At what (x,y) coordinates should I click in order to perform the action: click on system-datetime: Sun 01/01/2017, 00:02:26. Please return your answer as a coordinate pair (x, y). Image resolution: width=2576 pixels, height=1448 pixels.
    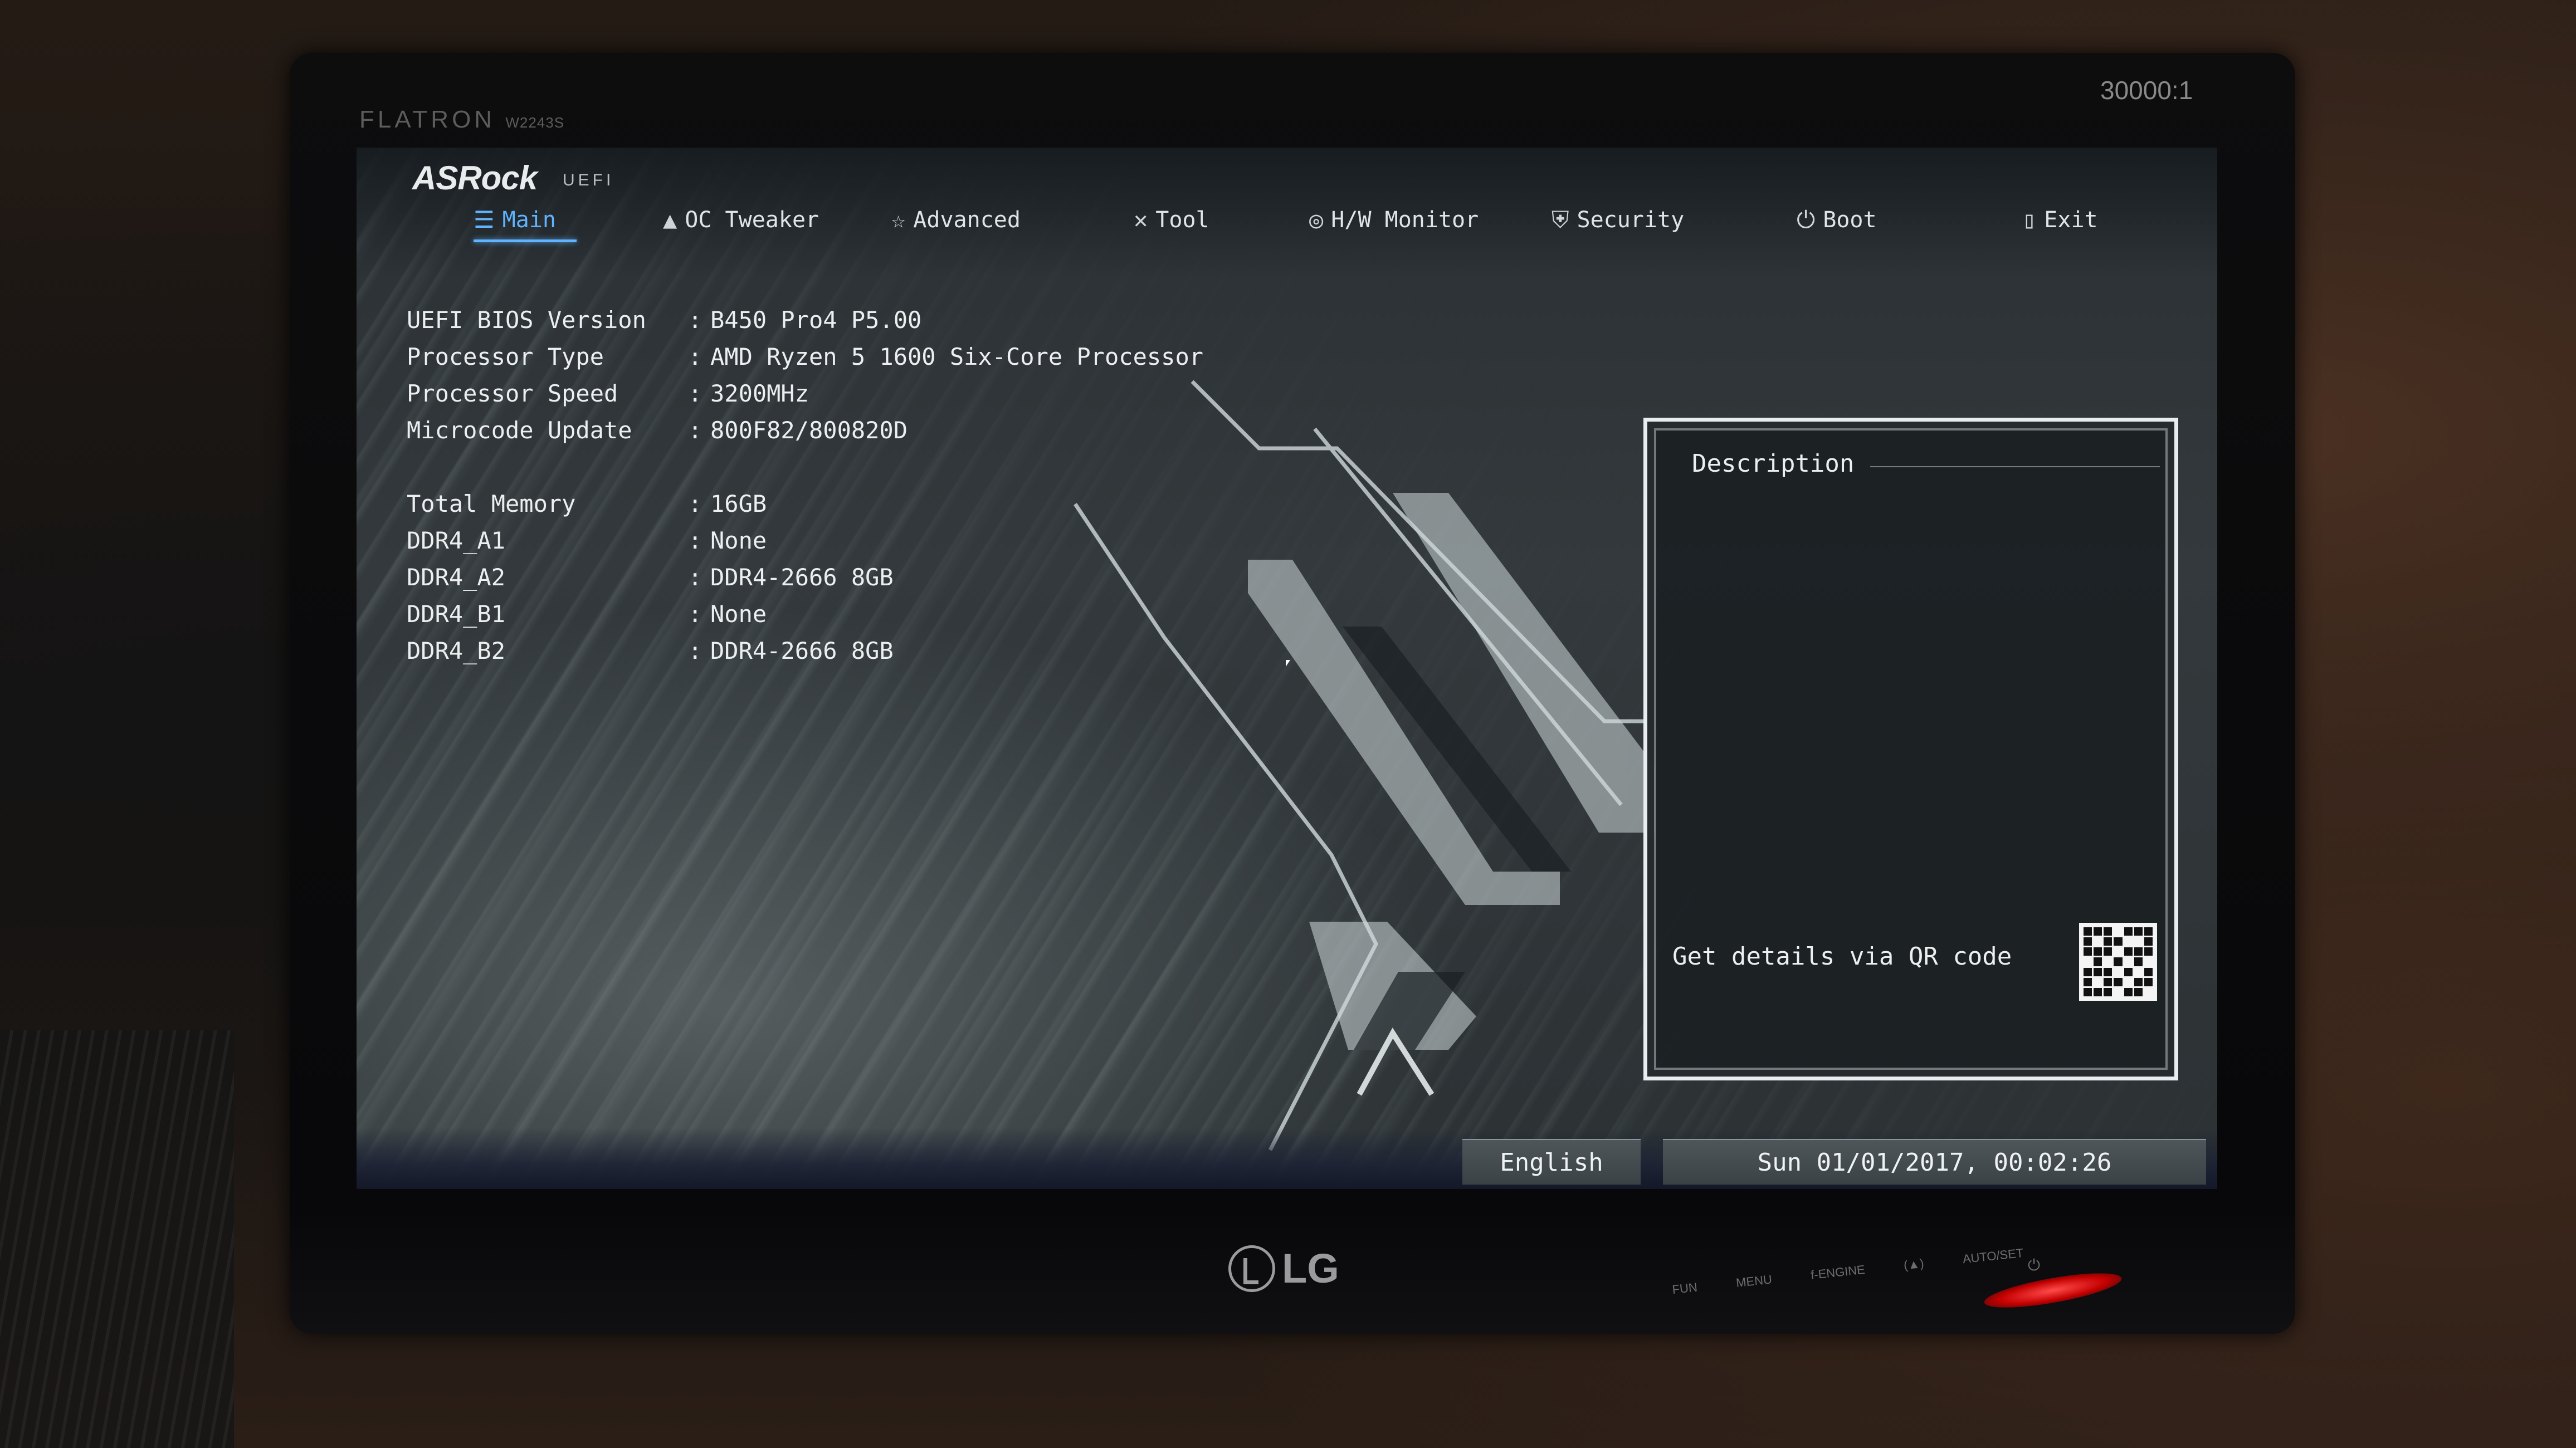
    Looking at the image, I should click on (1934, 1162).